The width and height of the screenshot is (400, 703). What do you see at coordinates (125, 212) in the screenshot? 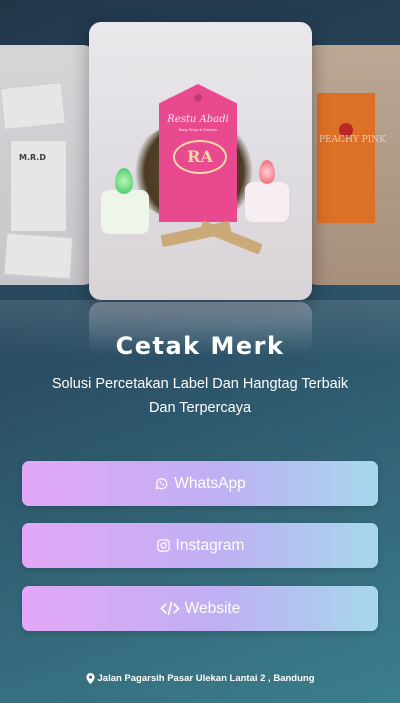
I see `candle-left` at bounding box center [125, 212].